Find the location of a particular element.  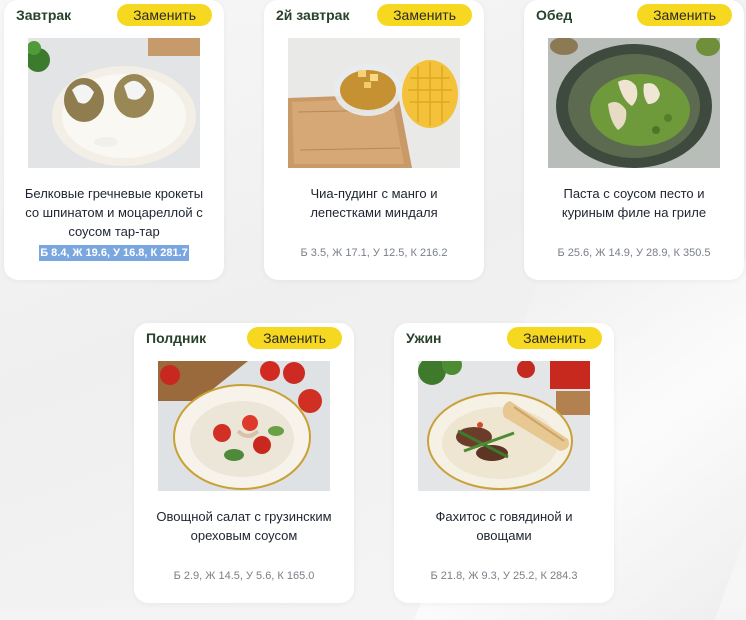

macros-text: Б 2.9, Ж 14.5, У 5.6, К 165.0 is located at coordinates (244, 576).